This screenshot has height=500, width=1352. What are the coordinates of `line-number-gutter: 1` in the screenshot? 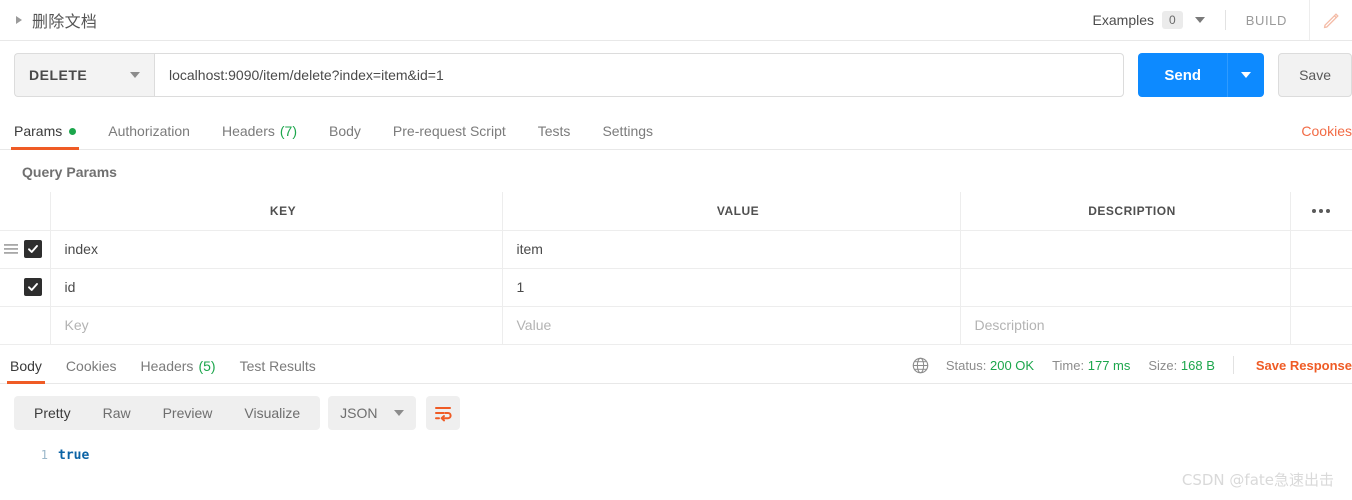 It's located at (36, 455).